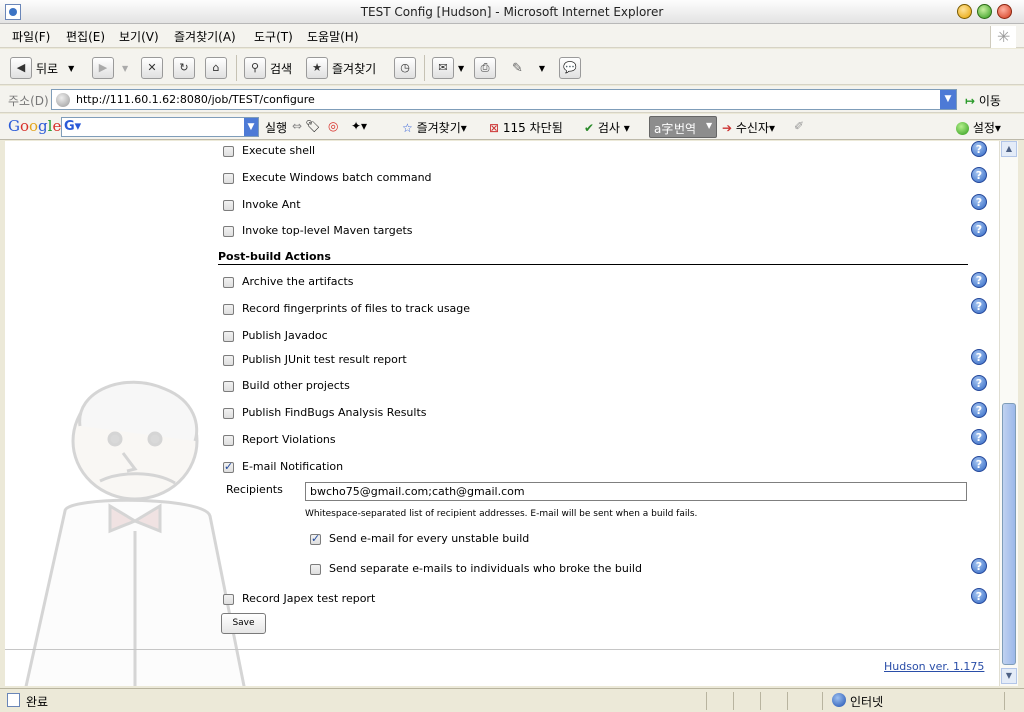 The width and height of the screenshot is (1024, 712). I want to click on mail-button: ✉ ▼, so click(448, 68).